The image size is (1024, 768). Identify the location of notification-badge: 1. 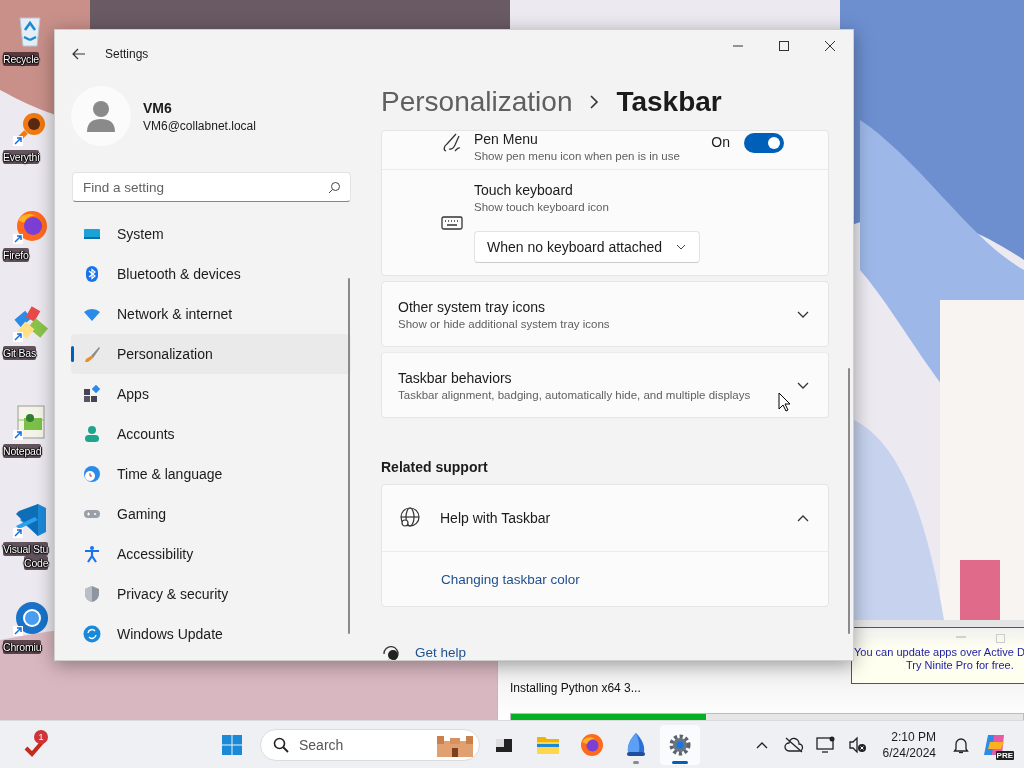
(41, 736).